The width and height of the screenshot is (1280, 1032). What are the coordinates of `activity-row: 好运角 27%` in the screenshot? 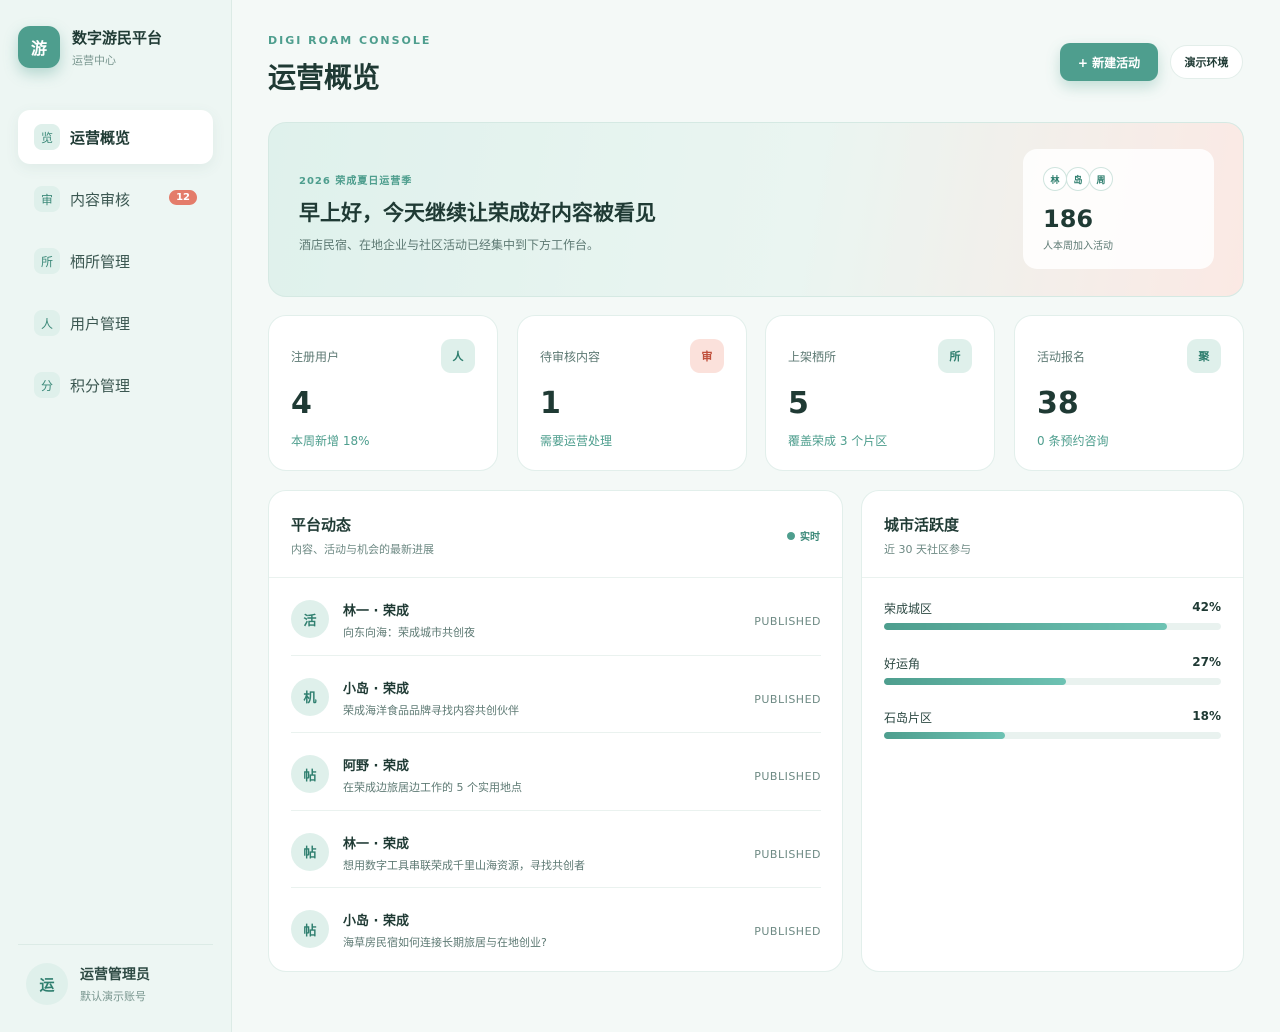 It's located at (1052, 680).